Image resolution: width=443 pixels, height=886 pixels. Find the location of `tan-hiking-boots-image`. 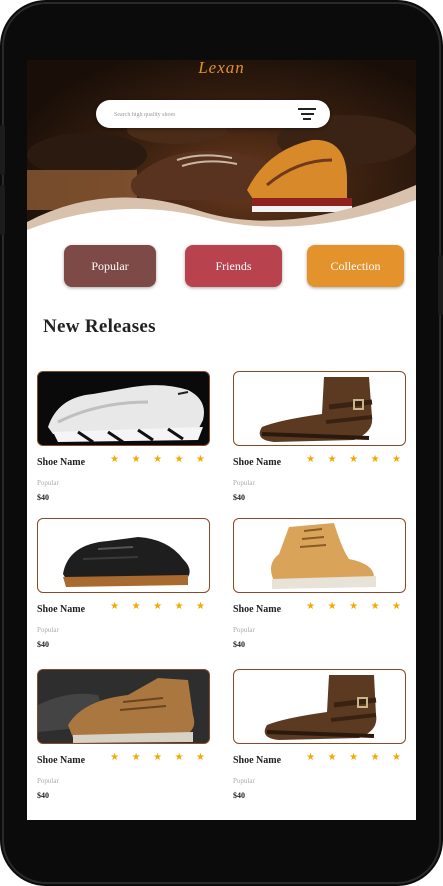

tan-hiking-boots-image is located at coordinates (123, 706).